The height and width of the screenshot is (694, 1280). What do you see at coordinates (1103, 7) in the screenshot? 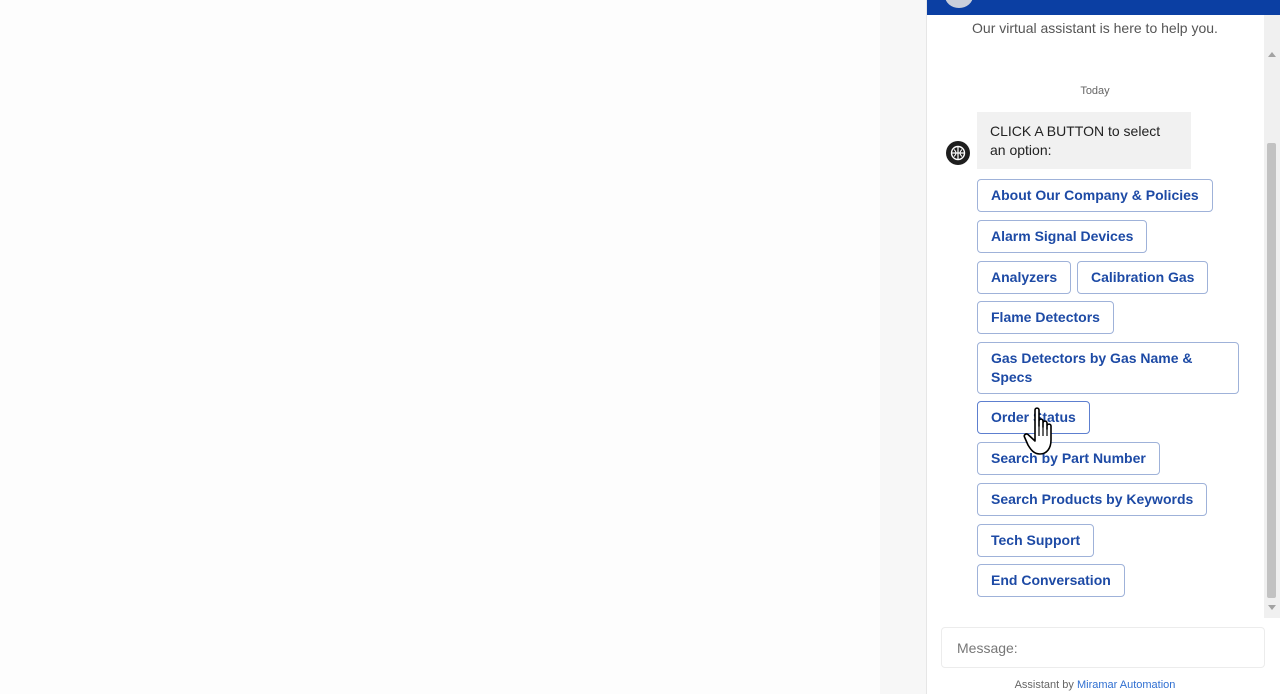
I see `chat-header` at bounding box center [1103, 7].